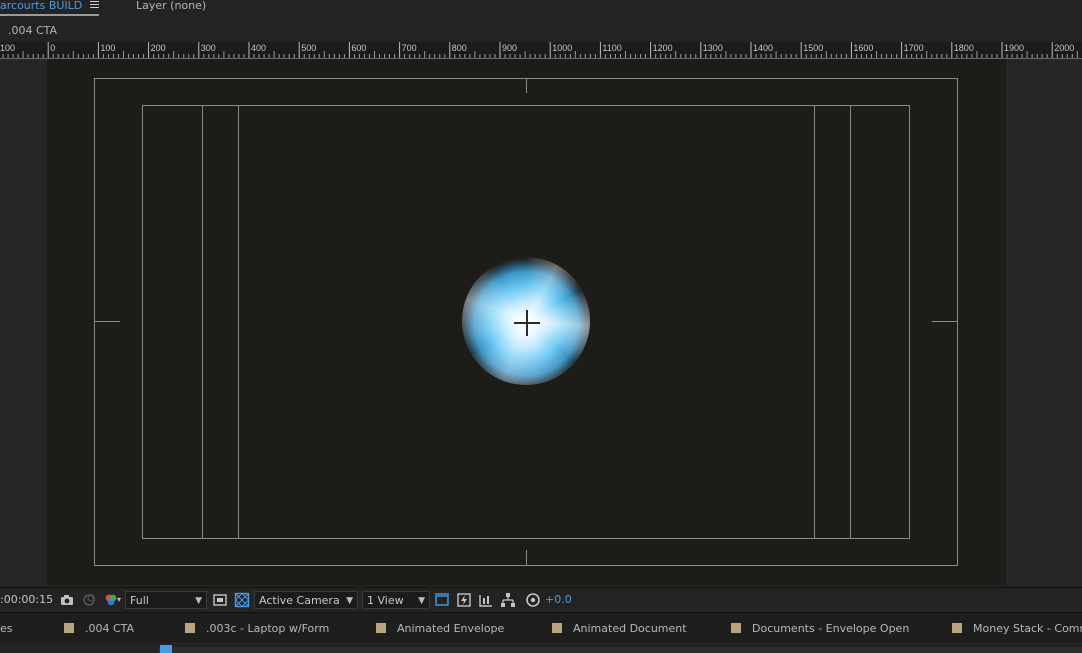 Image resolution: width=1082 pixels, height=653 pixels. I want to click on comp-tab-label: Animated Envelope, so click(451, 628).